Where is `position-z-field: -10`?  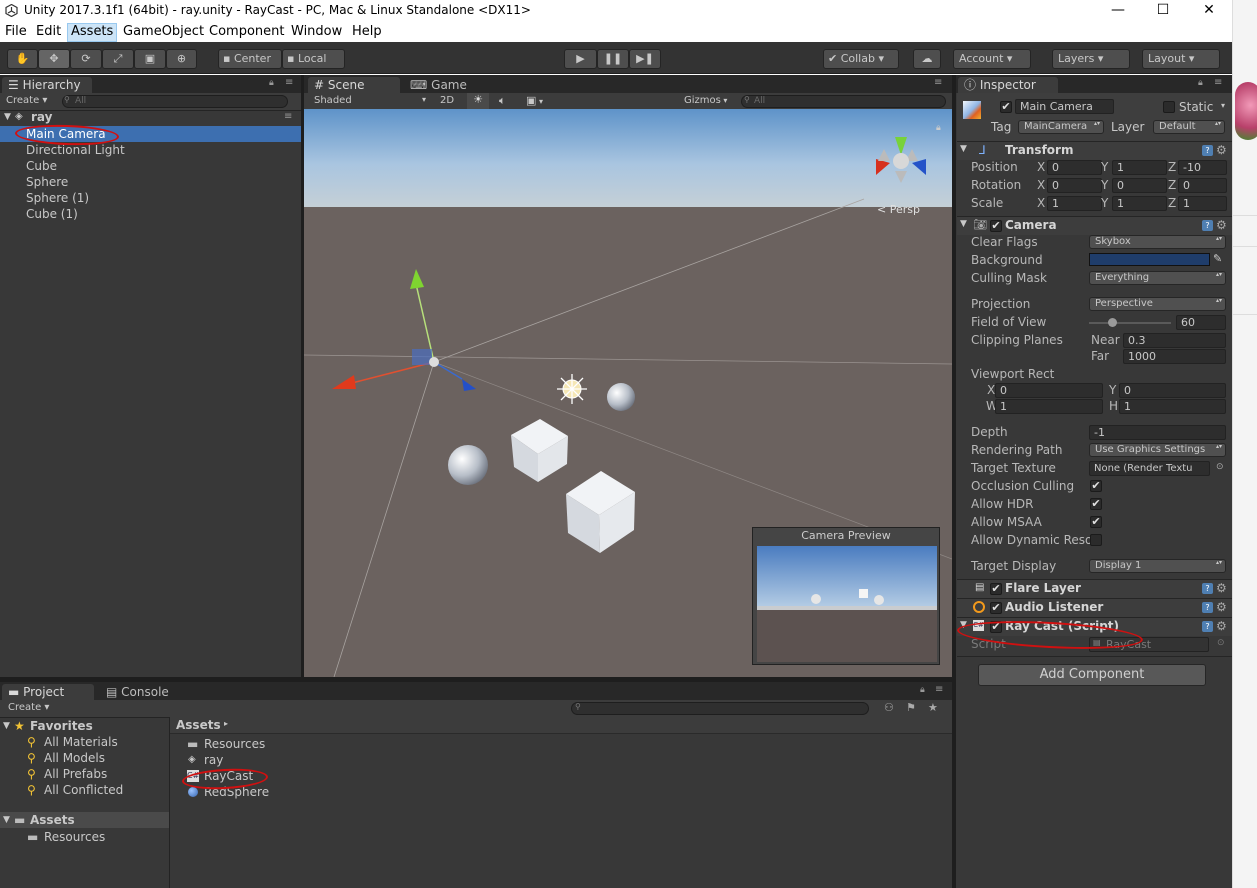
position-z-field: -10 is located at coordinates (1202, 167).